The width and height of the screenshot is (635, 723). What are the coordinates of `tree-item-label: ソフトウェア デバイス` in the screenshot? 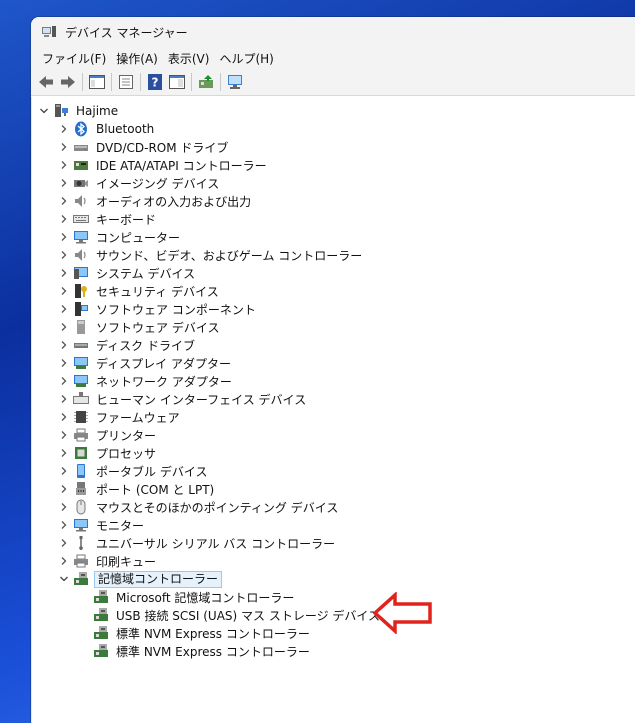 It's located at (158, 327).